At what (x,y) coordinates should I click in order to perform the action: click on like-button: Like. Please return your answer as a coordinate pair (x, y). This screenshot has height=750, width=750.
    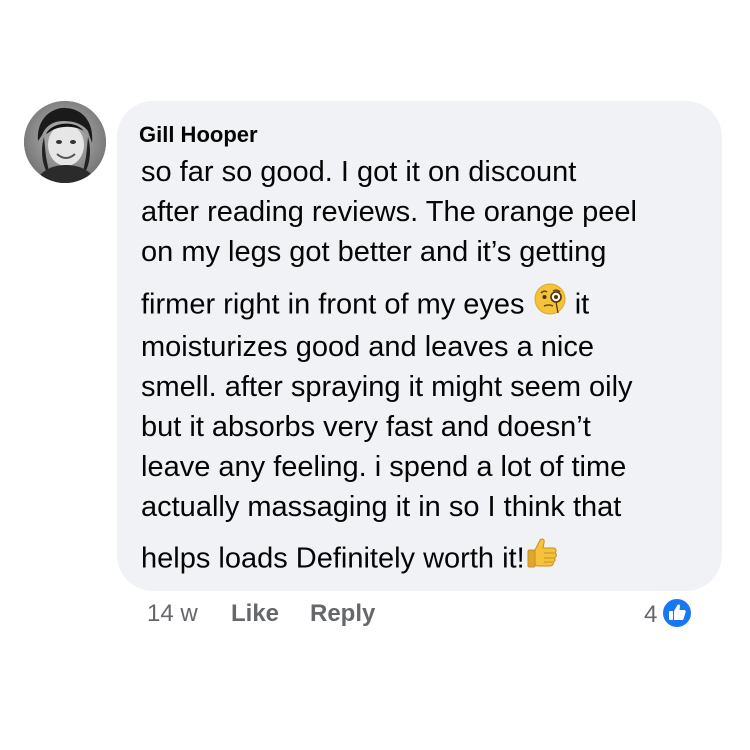
    Looking at the image, I should click on (255, 614).